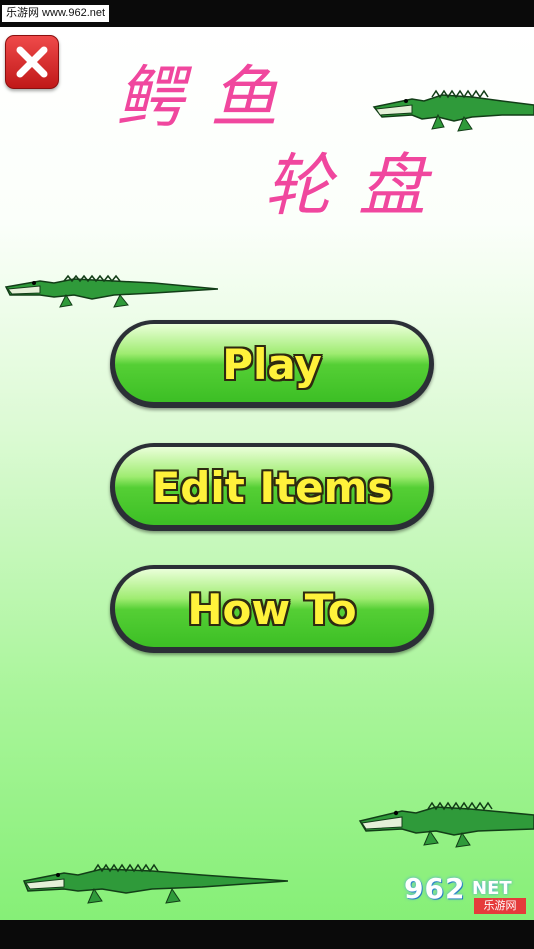 The height and width of the screenshot is (949, 534). Describe the element at coordinates (453, 110) in the screenshot. I see `crocodile-image-top-right` at that location.